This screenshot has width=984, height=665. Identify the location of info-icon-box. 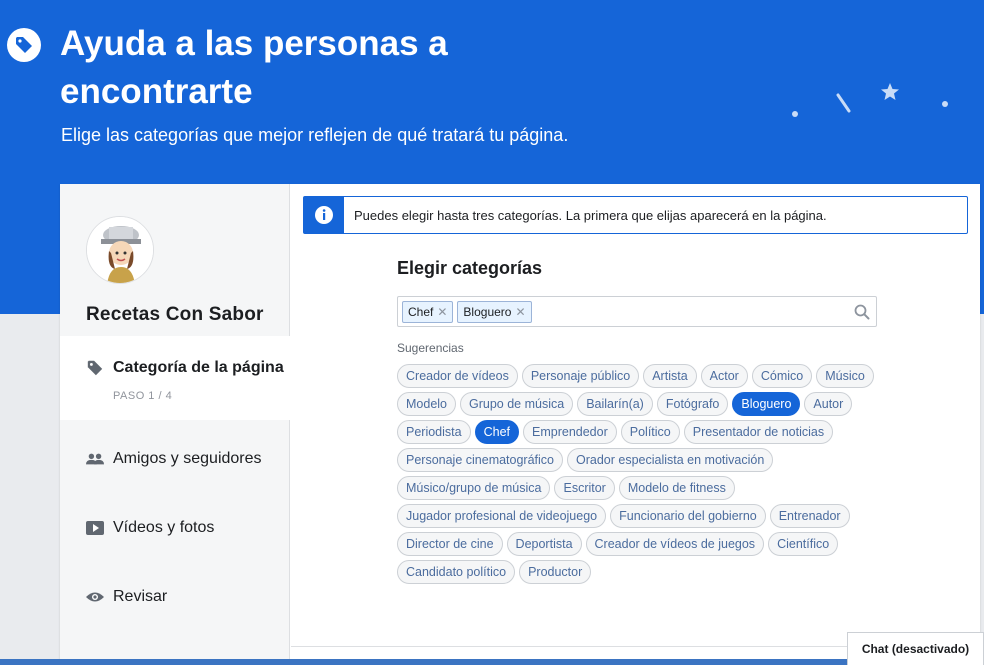
(324, 215).